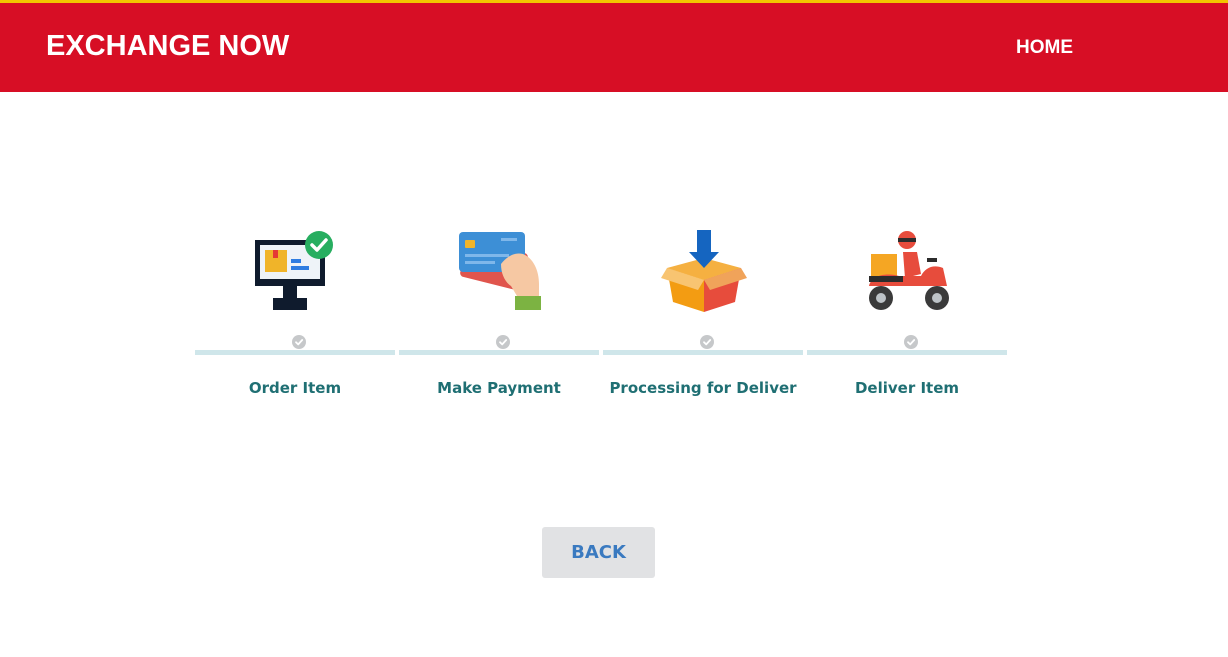  I want to click on back-button: BACK, so click(598, 552).